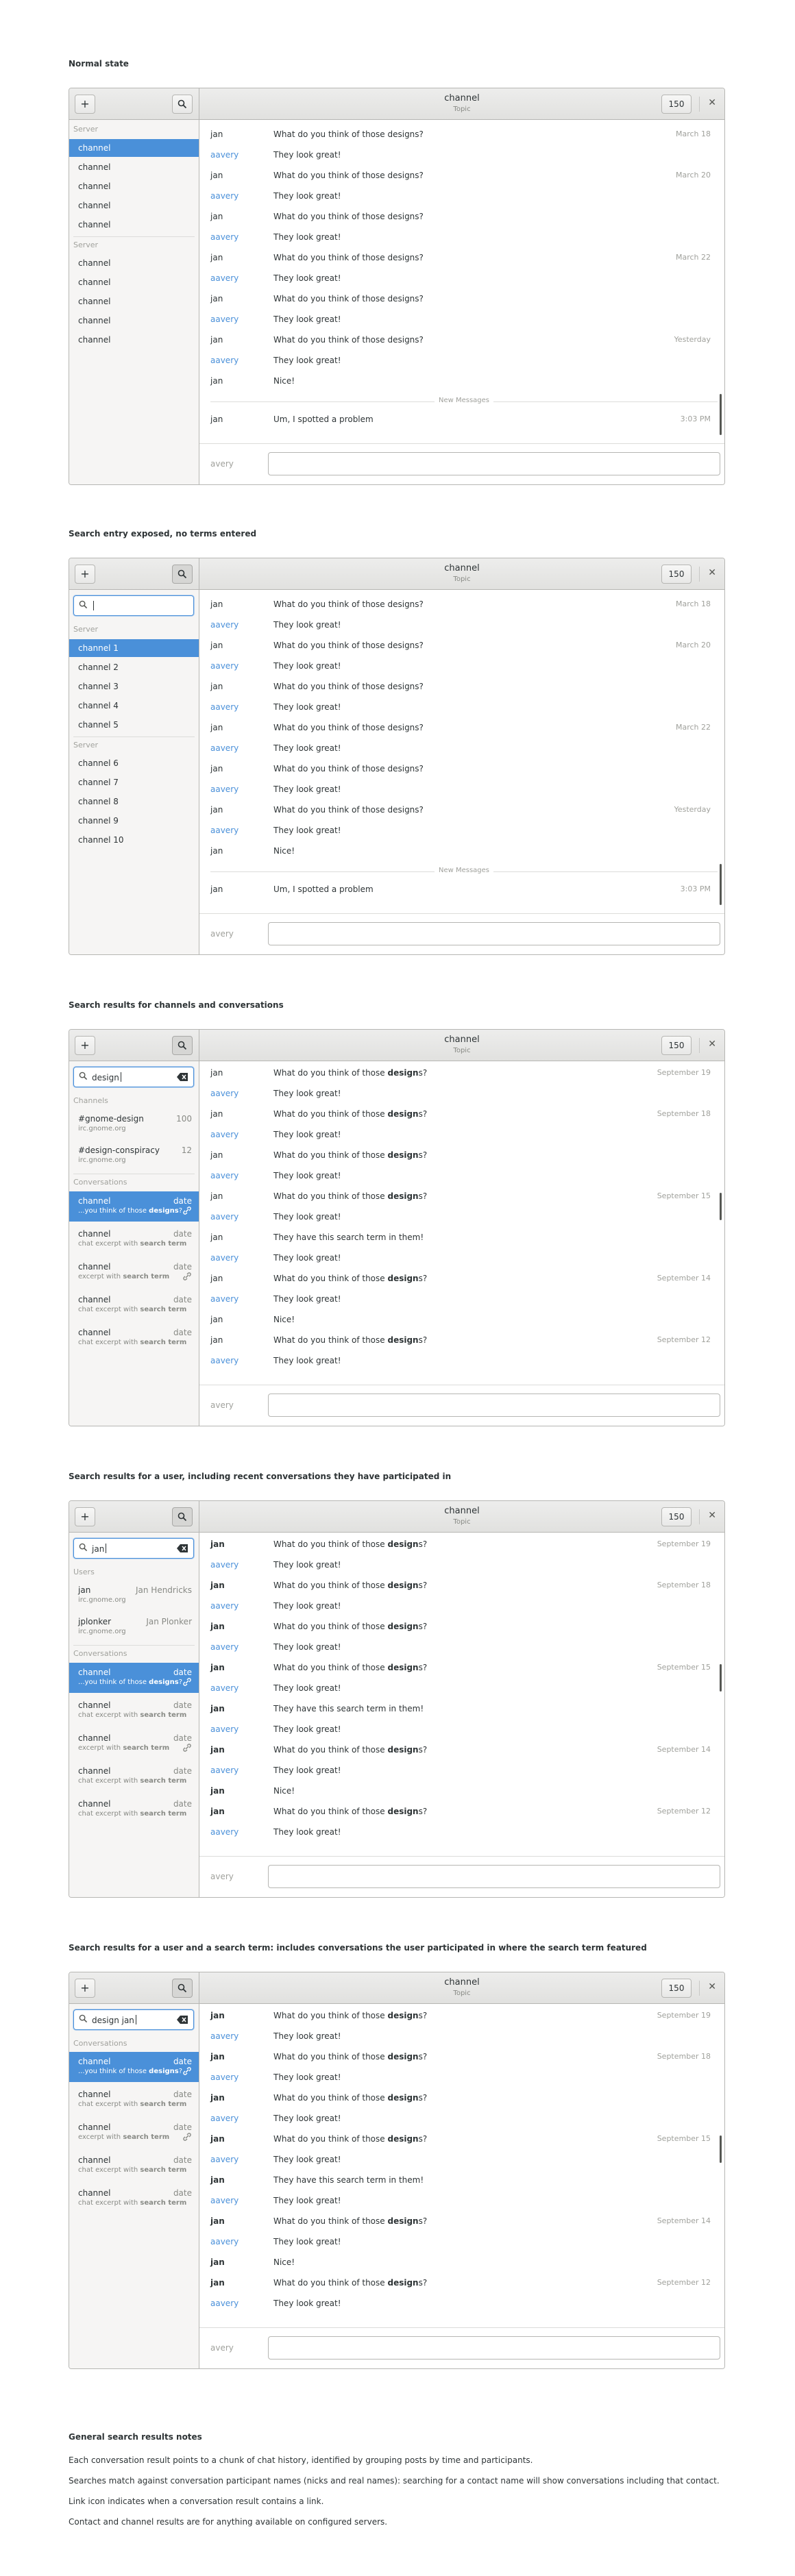  What do you see at coordinates (133, 2019) in the screenshot?
I see `search-input: design jan` at bounding box center [133, 2019].